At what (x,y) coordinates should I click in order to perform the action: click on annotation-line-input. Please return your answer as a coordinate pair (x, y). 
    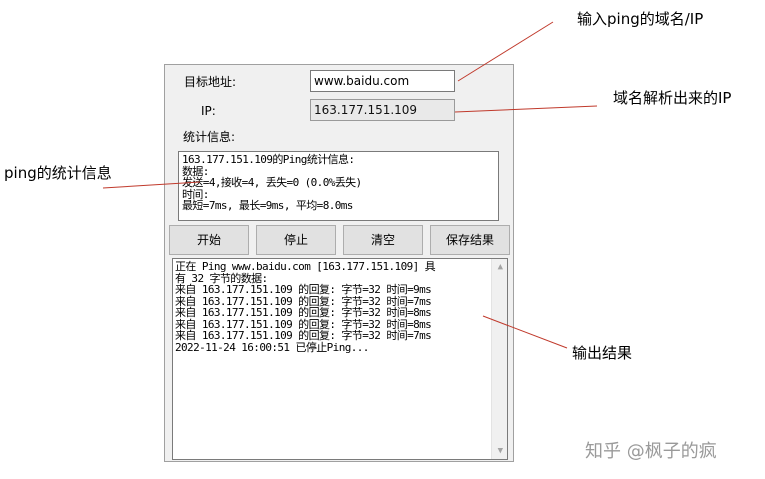
    Looking at the image, I should click on (505, 51).